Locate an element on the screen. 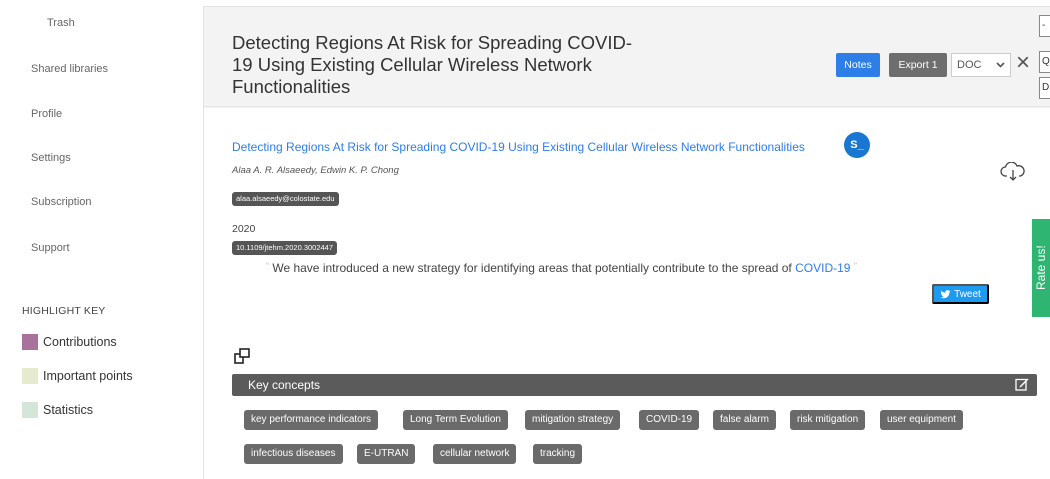 This screenshot has height=479, width=1050. concept-chip: false alarm is located at coordinates (744, 420).